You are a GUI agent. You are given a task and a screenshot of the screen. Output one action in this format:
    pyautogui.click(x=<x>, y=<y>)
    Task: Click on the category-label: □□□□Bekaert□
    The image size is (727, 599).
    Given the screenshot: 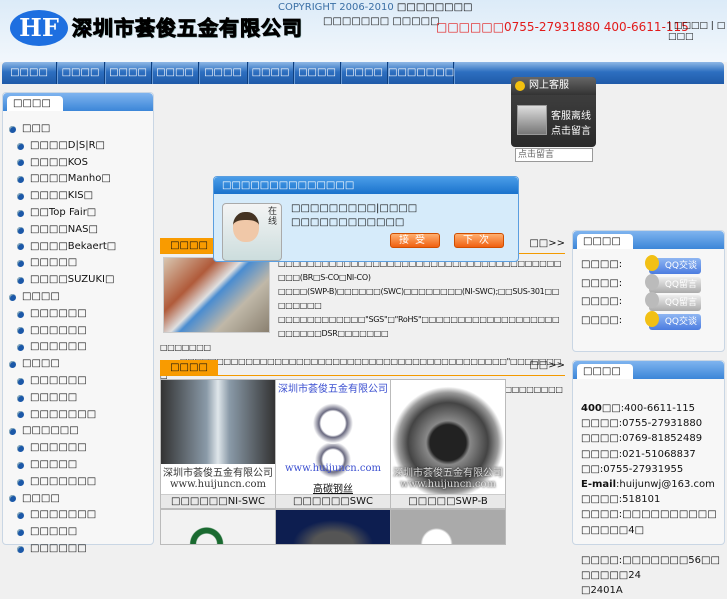 What is the action you would take?
    pyautogui.click(x=73, y=247)
    